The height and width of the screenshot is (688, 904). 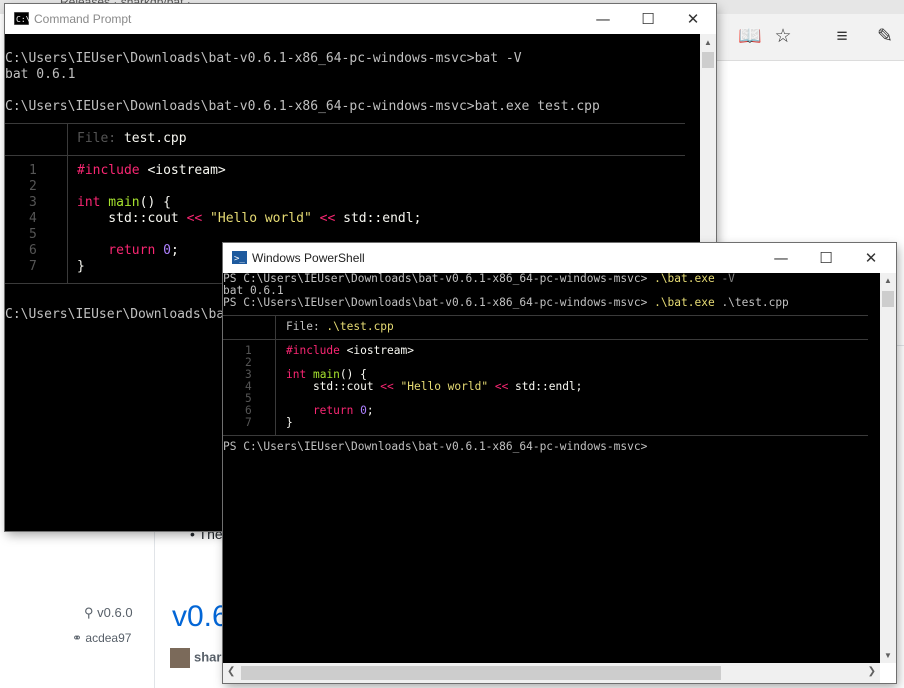 I want to click on bat-file-label: File:, so click(x=306, y=326).